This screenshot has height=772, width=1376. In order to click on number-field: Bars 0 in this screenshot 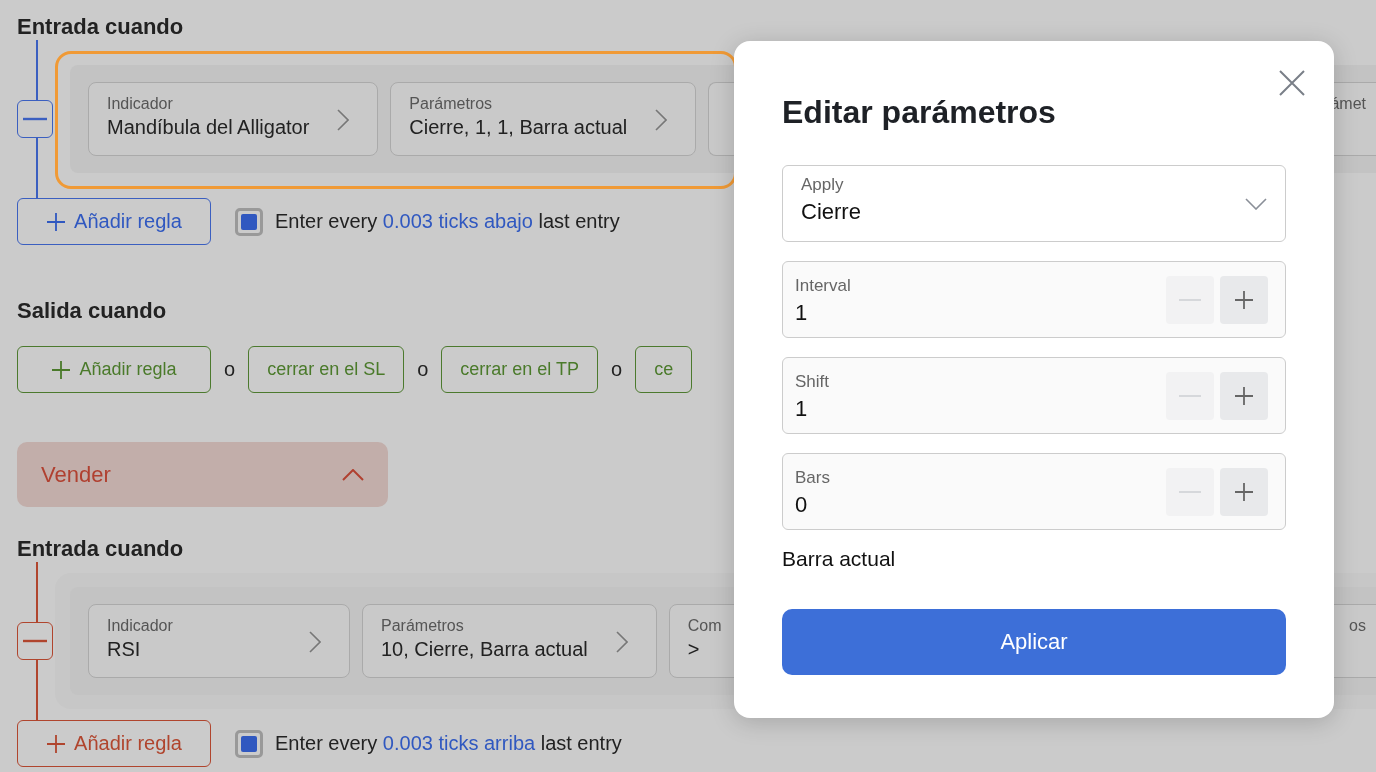, I will do `click(1034, 491)`.